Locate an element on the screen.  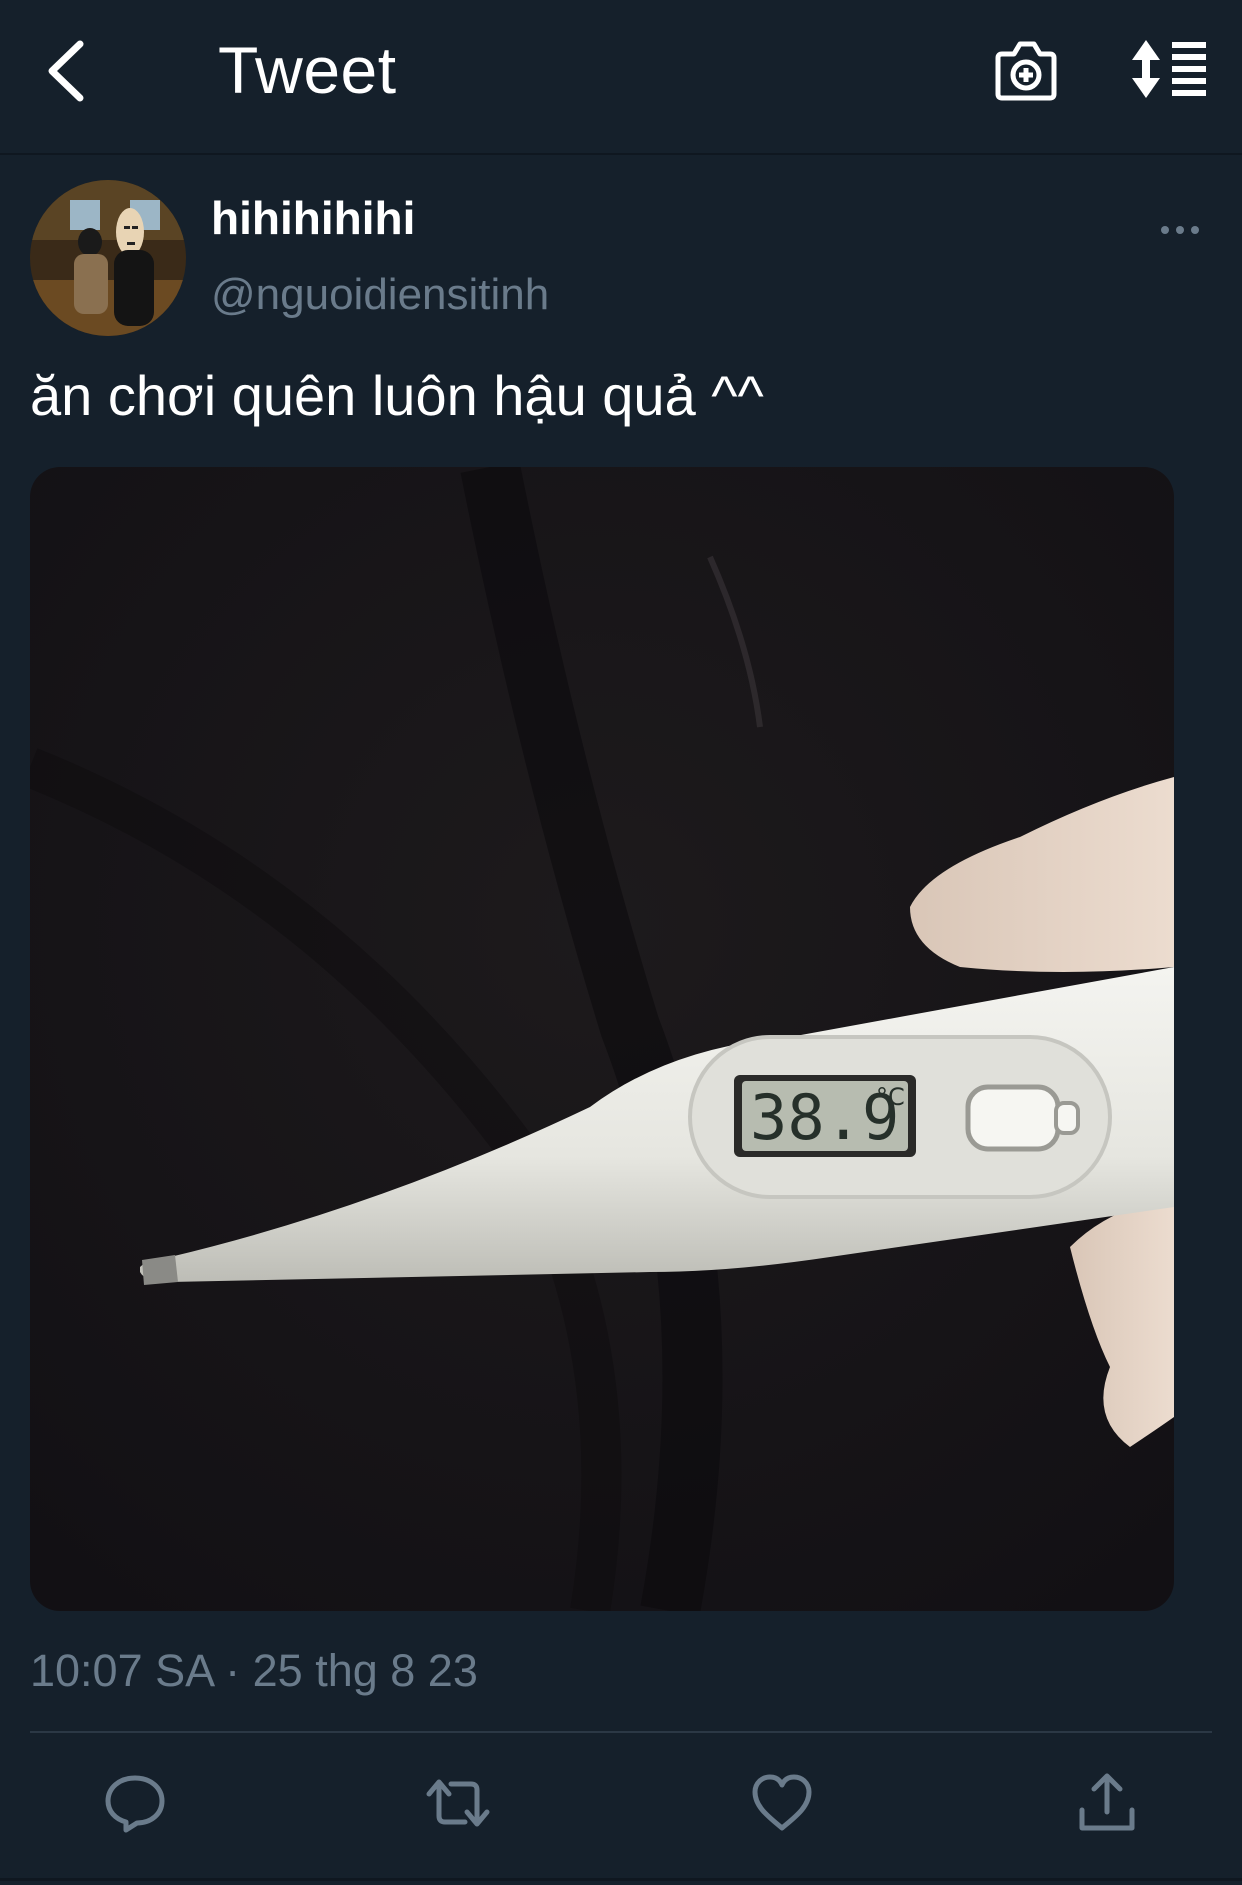
more-dots-icon is located at coordinates (1180, 230).